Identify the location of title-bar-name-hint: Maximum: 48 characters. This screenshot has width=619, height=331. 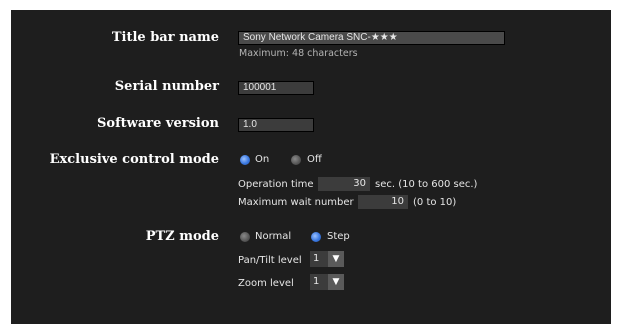
(298, 53).